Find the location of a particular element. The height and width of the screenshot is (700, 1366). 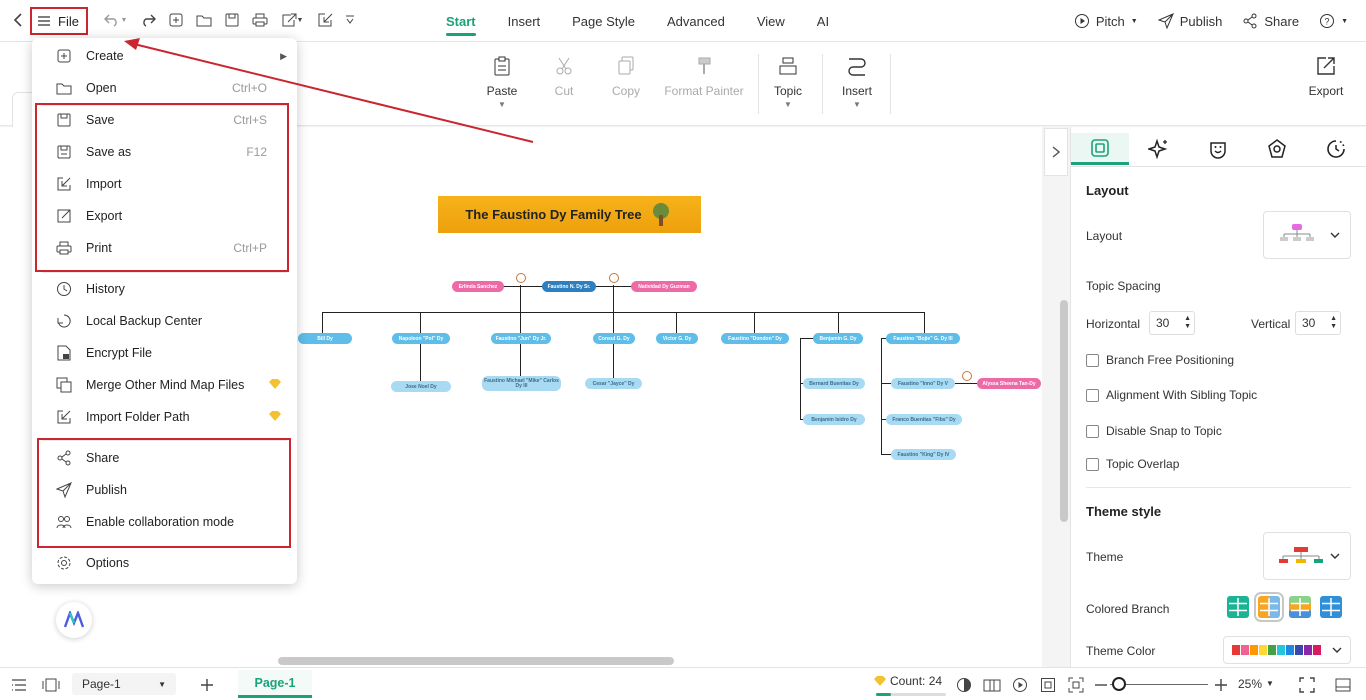

grandchild-topic: Faustino Michael "Mike" Carlos Dy III is located at coordinates (521, 383).